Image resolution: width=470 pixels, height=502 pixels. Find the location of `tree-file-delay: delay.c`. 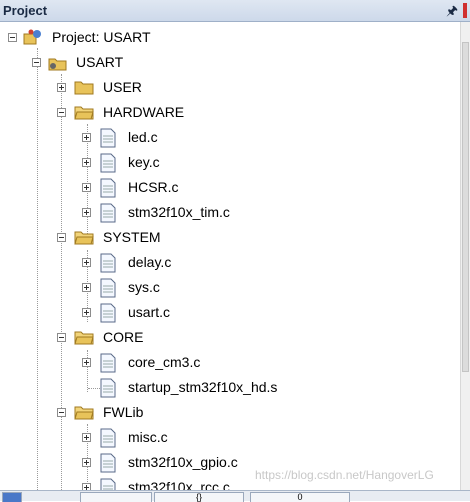

tree-file-delay: delay.c is located at coordinates (230, 263).